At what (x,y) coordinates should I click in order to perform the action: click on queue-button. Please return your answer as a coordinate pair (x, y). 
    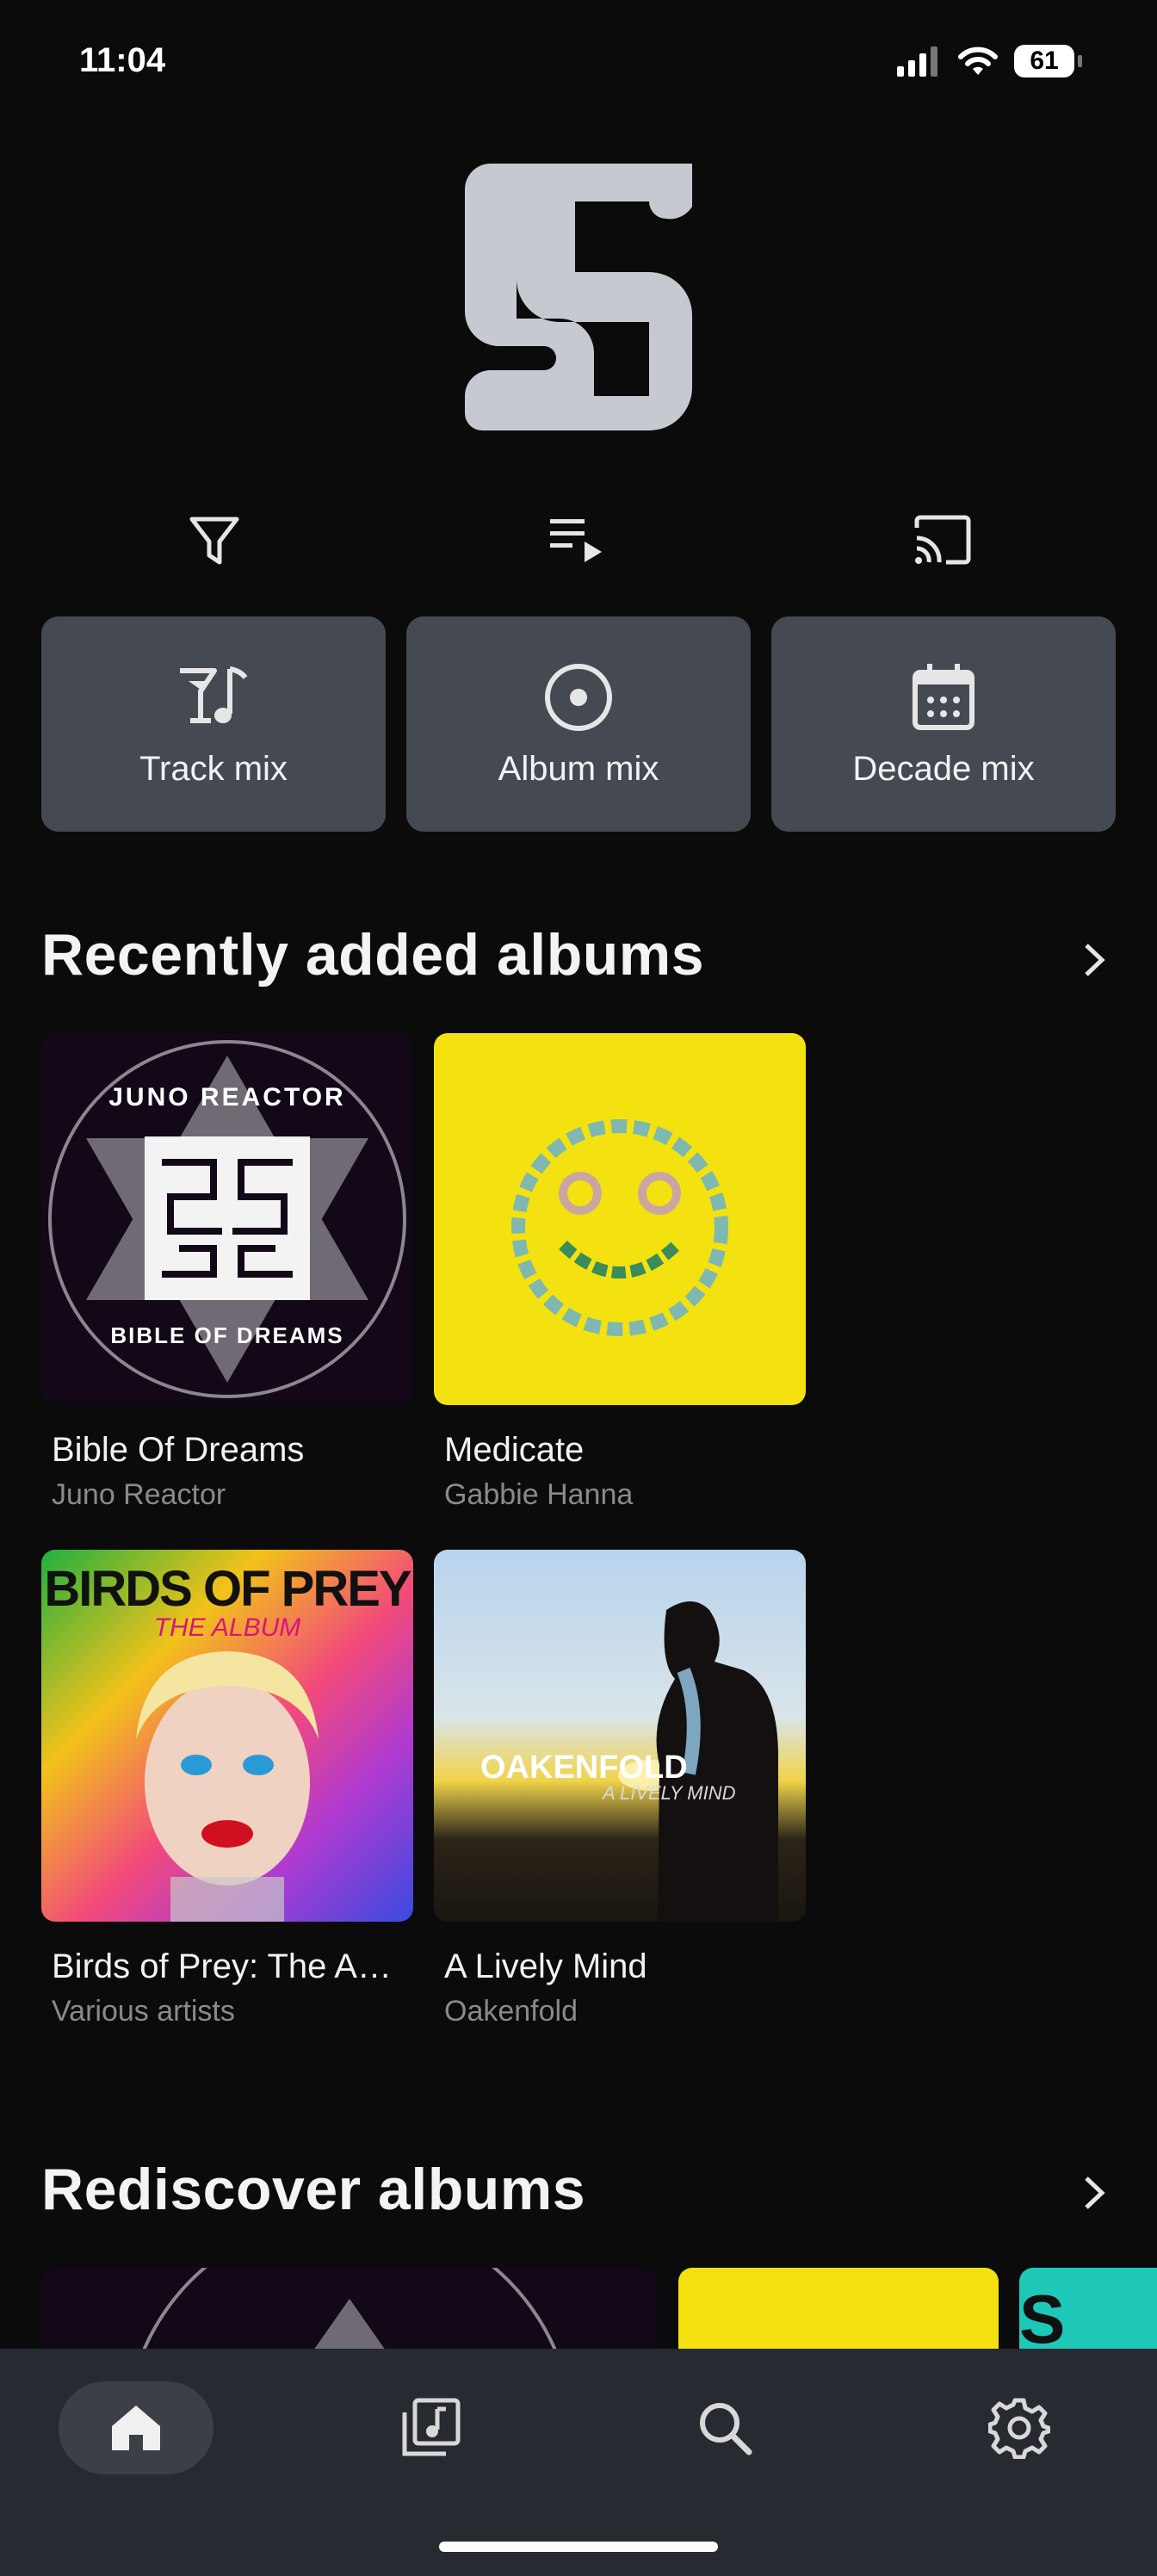
    Looking at the image, I should click on (578, 540).